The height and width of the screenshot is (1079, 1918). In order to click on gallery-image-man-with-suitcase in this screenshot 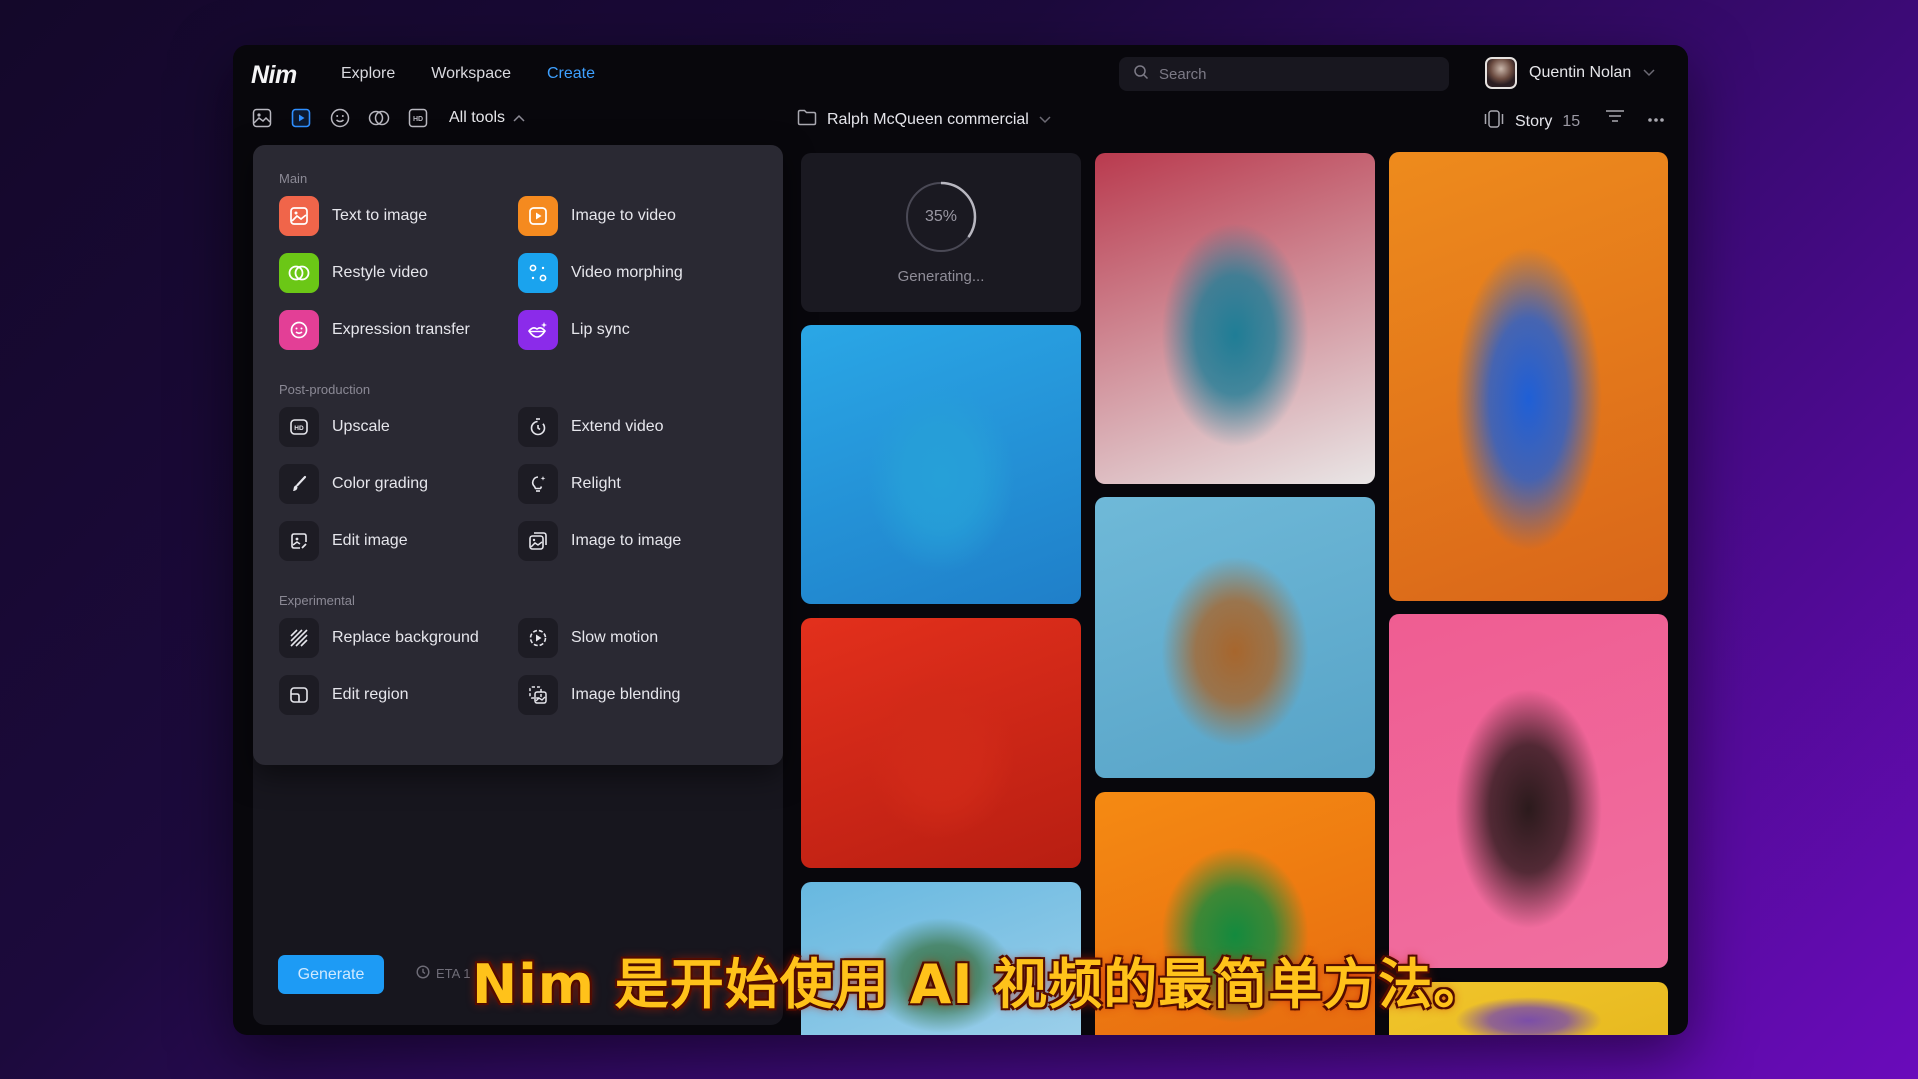, I will do `click(941, 464)`.